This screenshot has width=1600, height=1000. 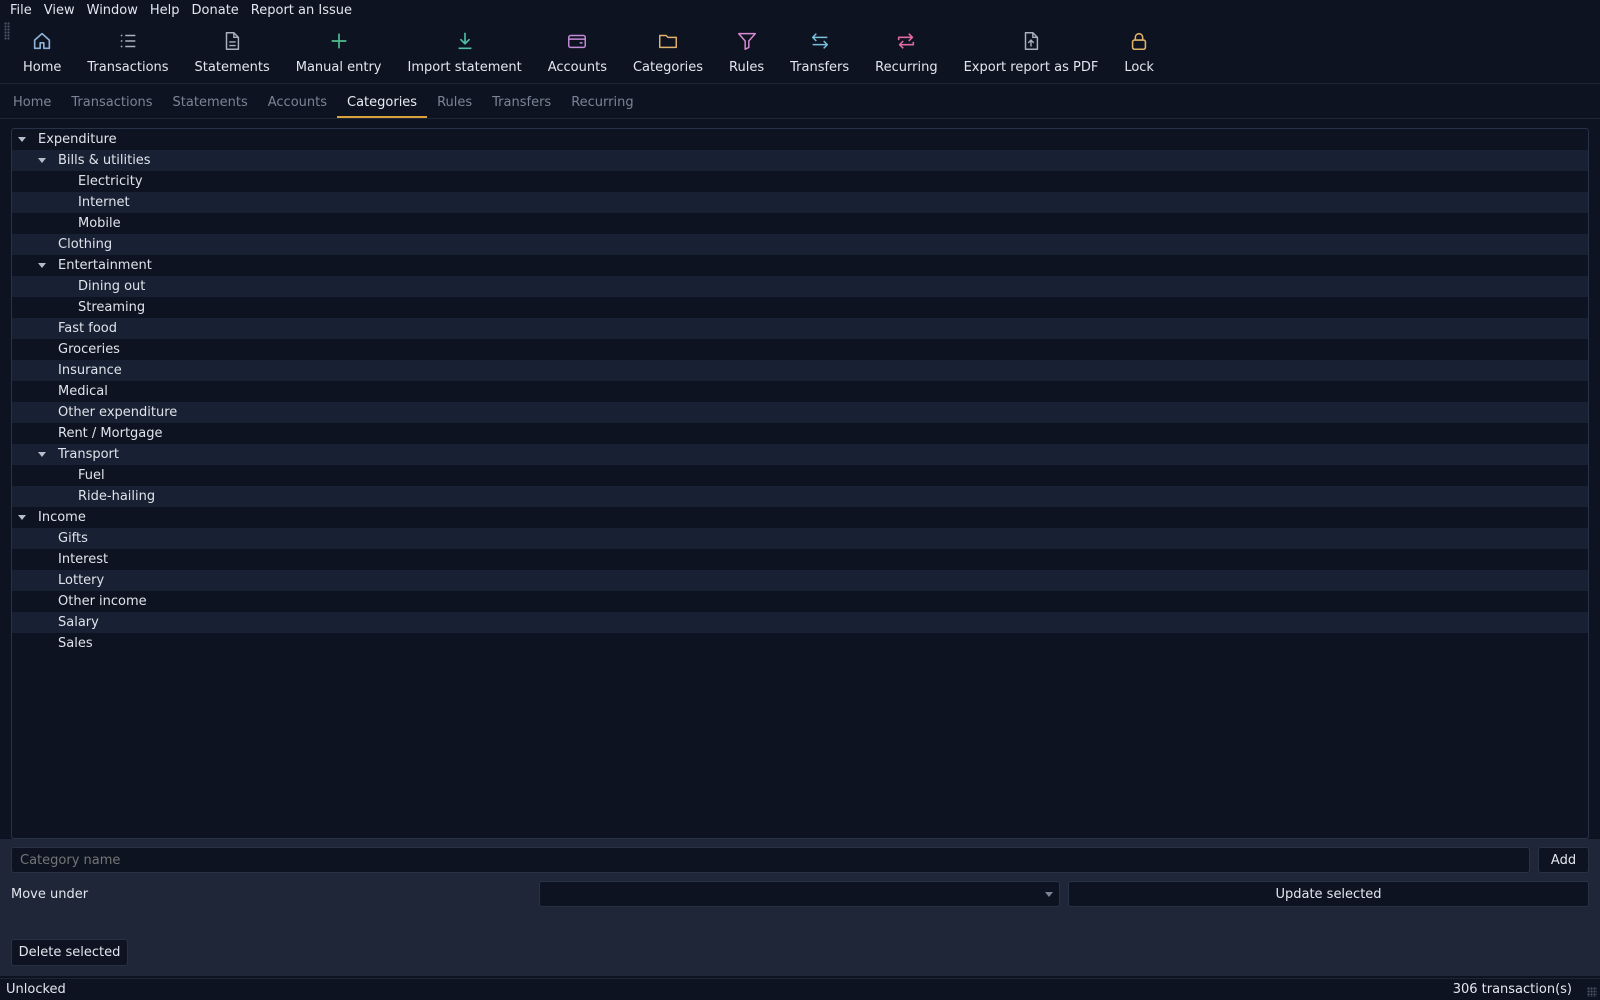 What do you see at coordinates (800, 559) in the screenshot?
I see `tree-item: Interest` at bounding box center [800, 559].